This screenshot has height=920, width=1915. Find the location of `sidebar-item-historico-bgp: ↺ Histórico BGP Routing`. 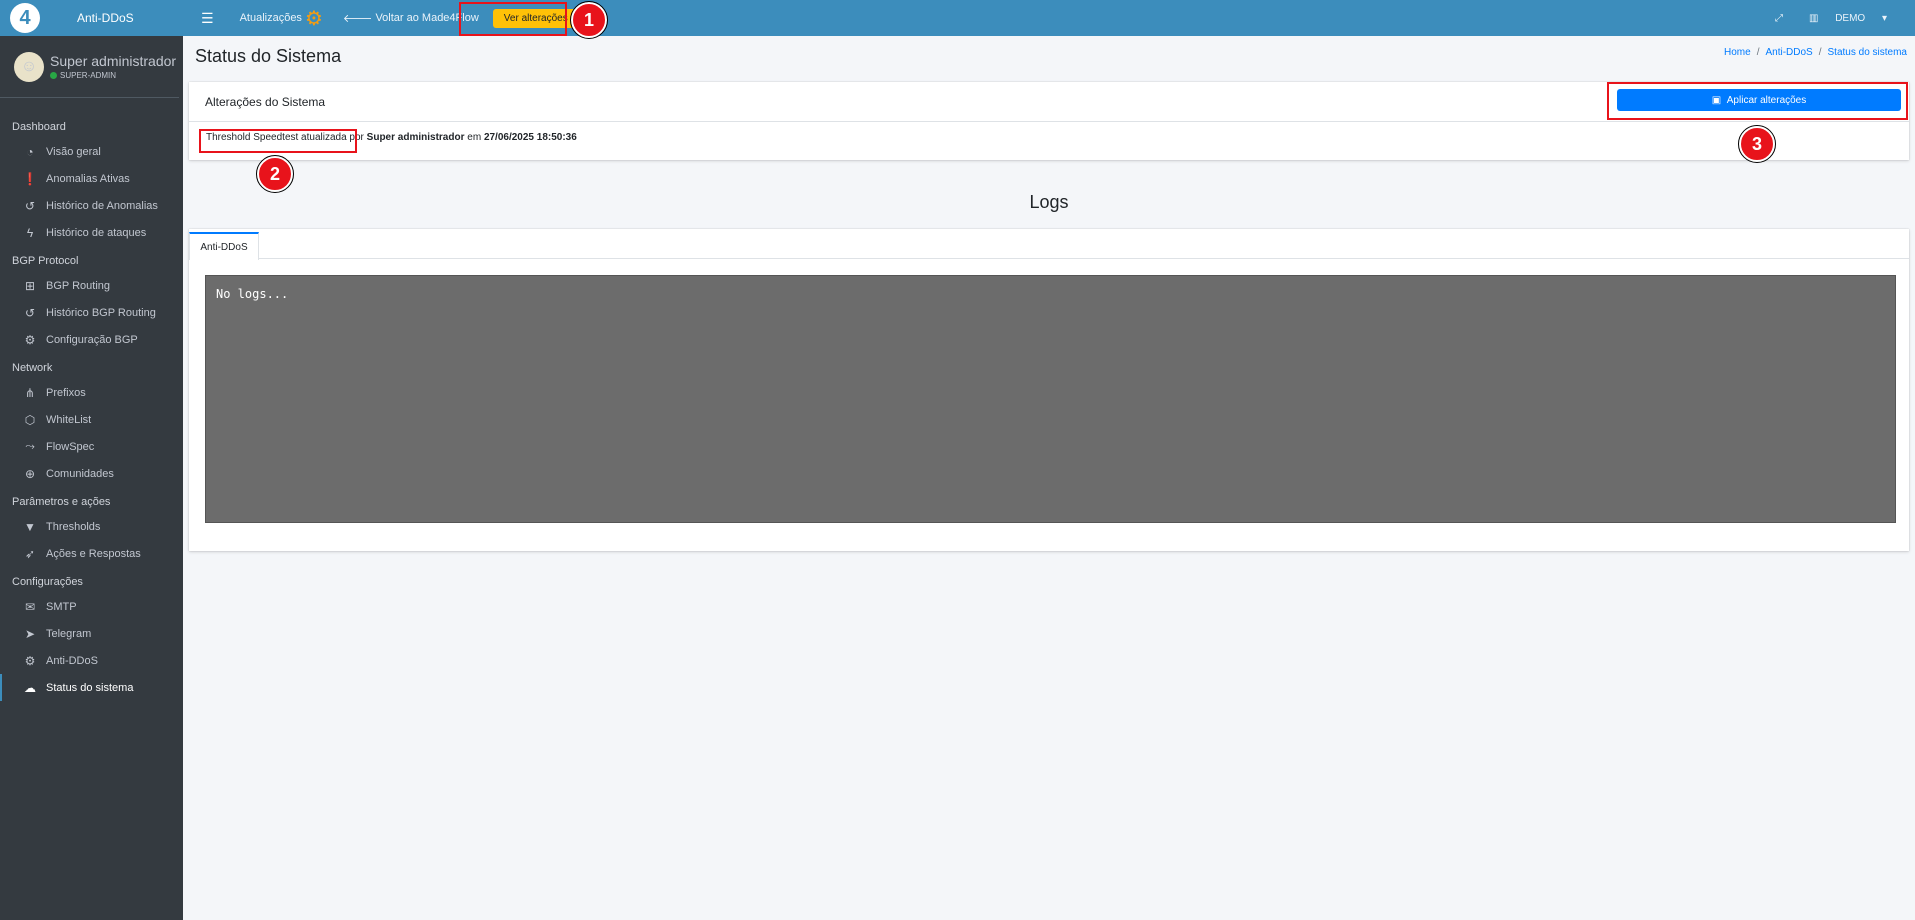

sidebar-item-historico-bgp: ↺ Histórico BGP Routing is located at coordinates (91, 312).